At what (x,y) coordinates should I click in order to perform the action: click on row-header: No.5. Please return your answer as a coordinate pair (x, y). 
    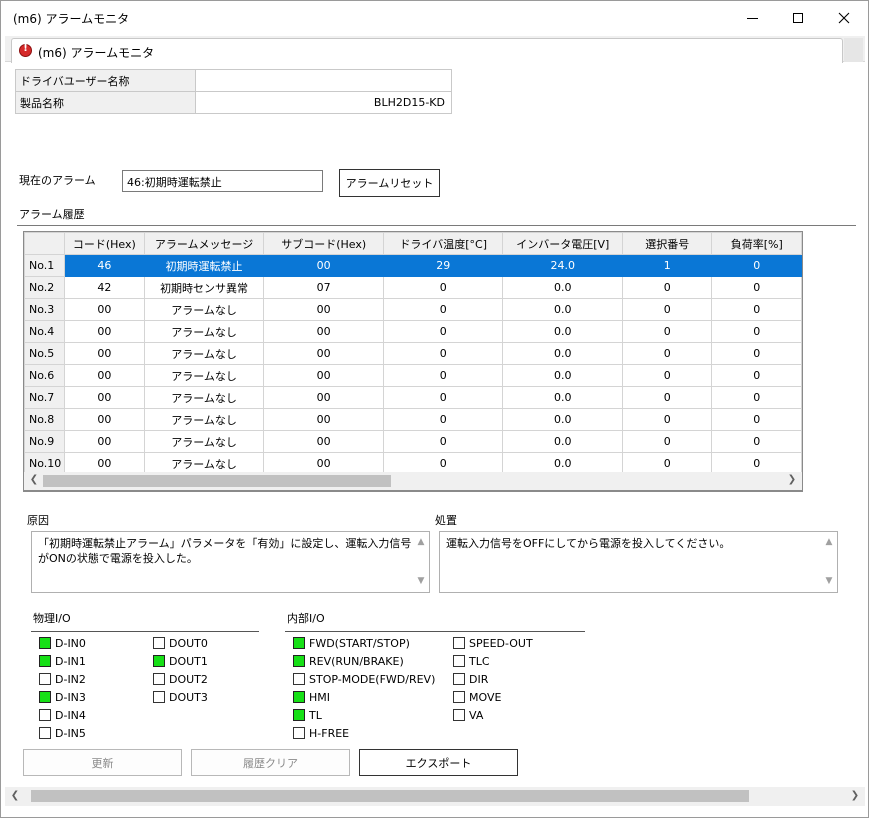
    Looking at the image, I should click on (44, 353).